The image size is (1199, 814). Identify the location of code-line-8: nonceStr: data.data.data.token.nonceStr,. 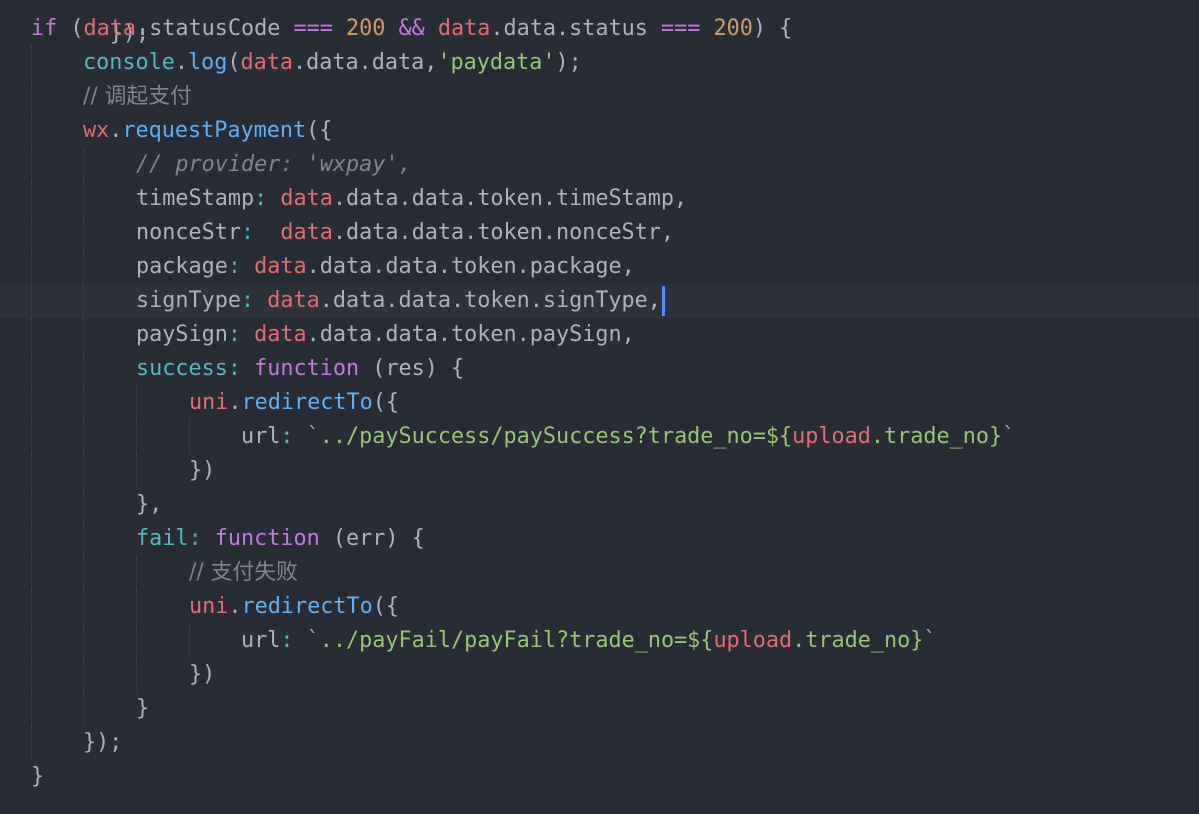
(599, 233).